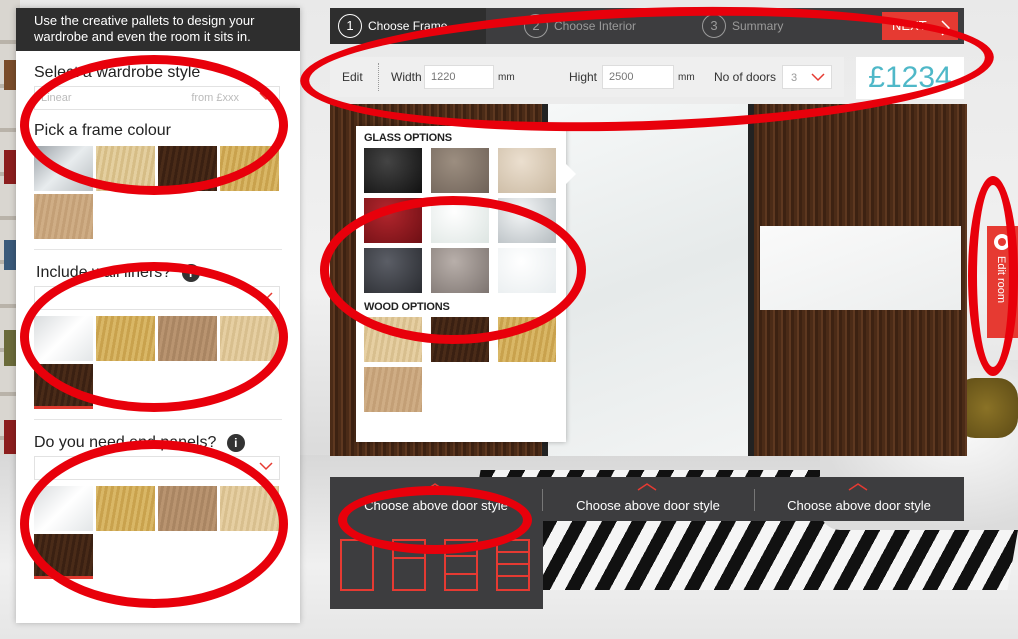  I want to click on wood-swatch-pale-oak, so click(393, 389).